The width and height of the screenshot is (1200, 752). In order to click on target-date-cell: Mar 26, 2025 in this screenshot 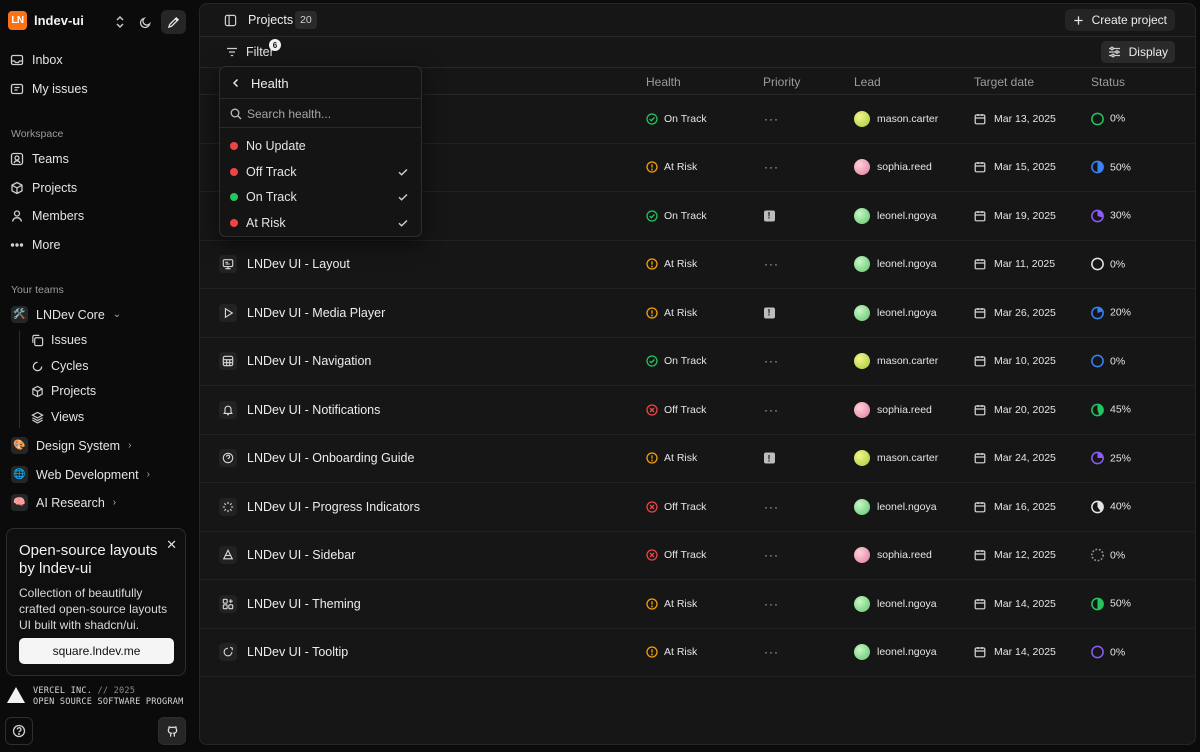, I will do `click(1015, 313)`.